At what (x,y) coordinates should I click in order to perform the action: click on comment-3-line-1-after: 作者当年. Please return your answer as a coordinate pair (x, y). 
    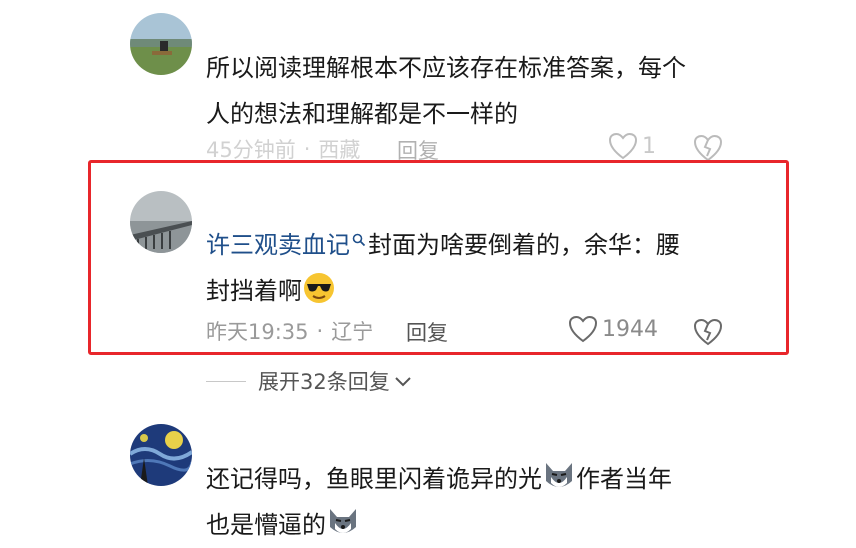
    Looking at the image, I should click on (624, 479).